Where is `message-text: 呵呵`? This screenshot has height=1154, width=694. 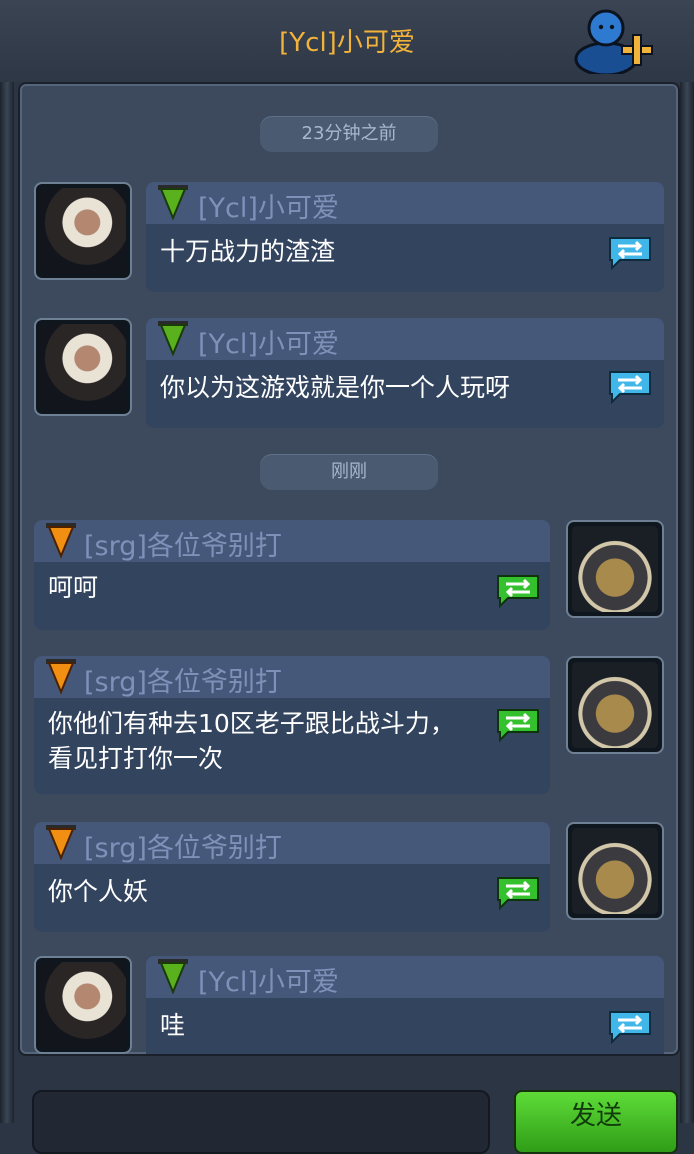 message-text: 呵呵 is located at coordinates (73, 587).